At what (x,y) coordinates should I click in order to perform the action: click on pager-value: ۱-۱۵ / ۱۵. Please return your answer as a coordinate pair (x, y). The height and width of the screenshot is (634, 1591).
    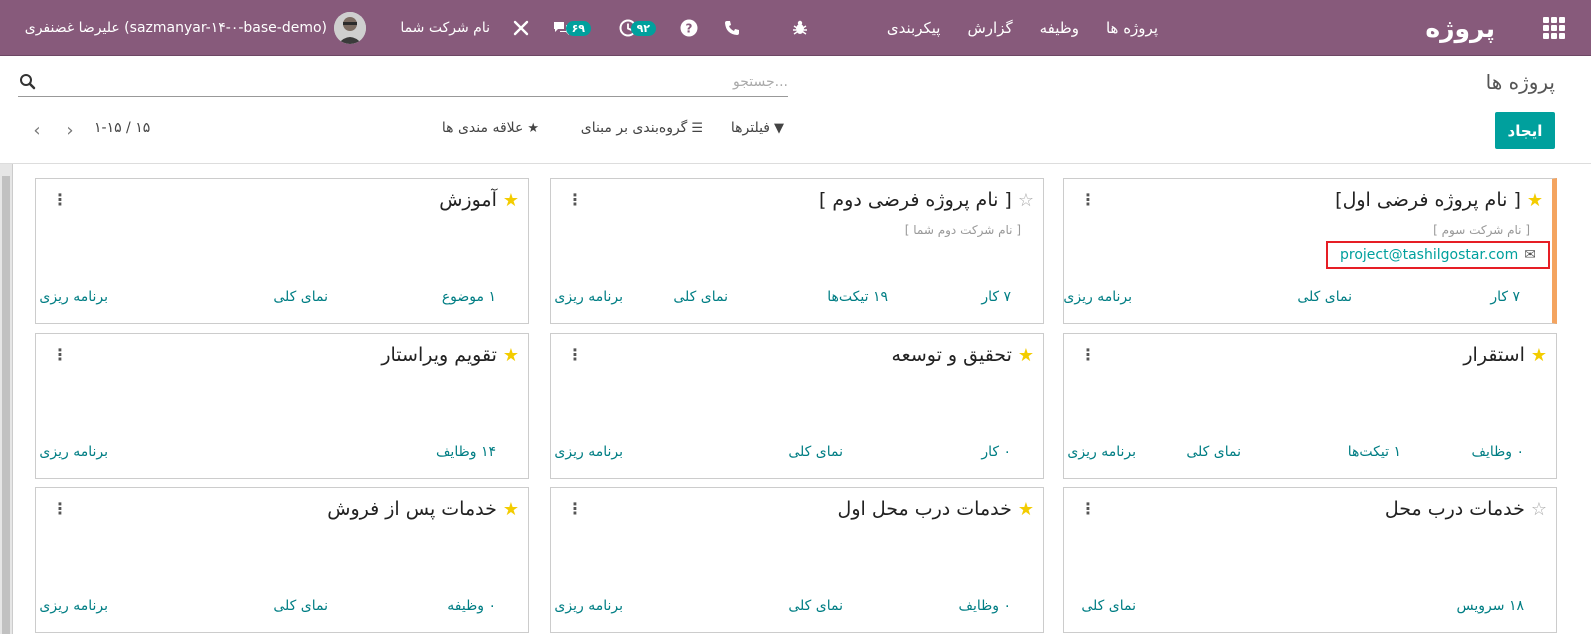
    Looking at the image, I should click on (122, 128).